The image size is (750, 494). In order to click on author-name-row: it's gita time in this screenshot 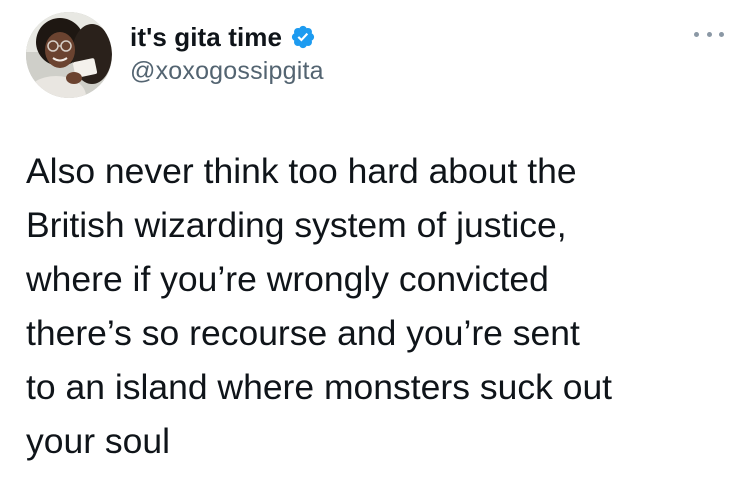, I will do `click(223, 37)`.